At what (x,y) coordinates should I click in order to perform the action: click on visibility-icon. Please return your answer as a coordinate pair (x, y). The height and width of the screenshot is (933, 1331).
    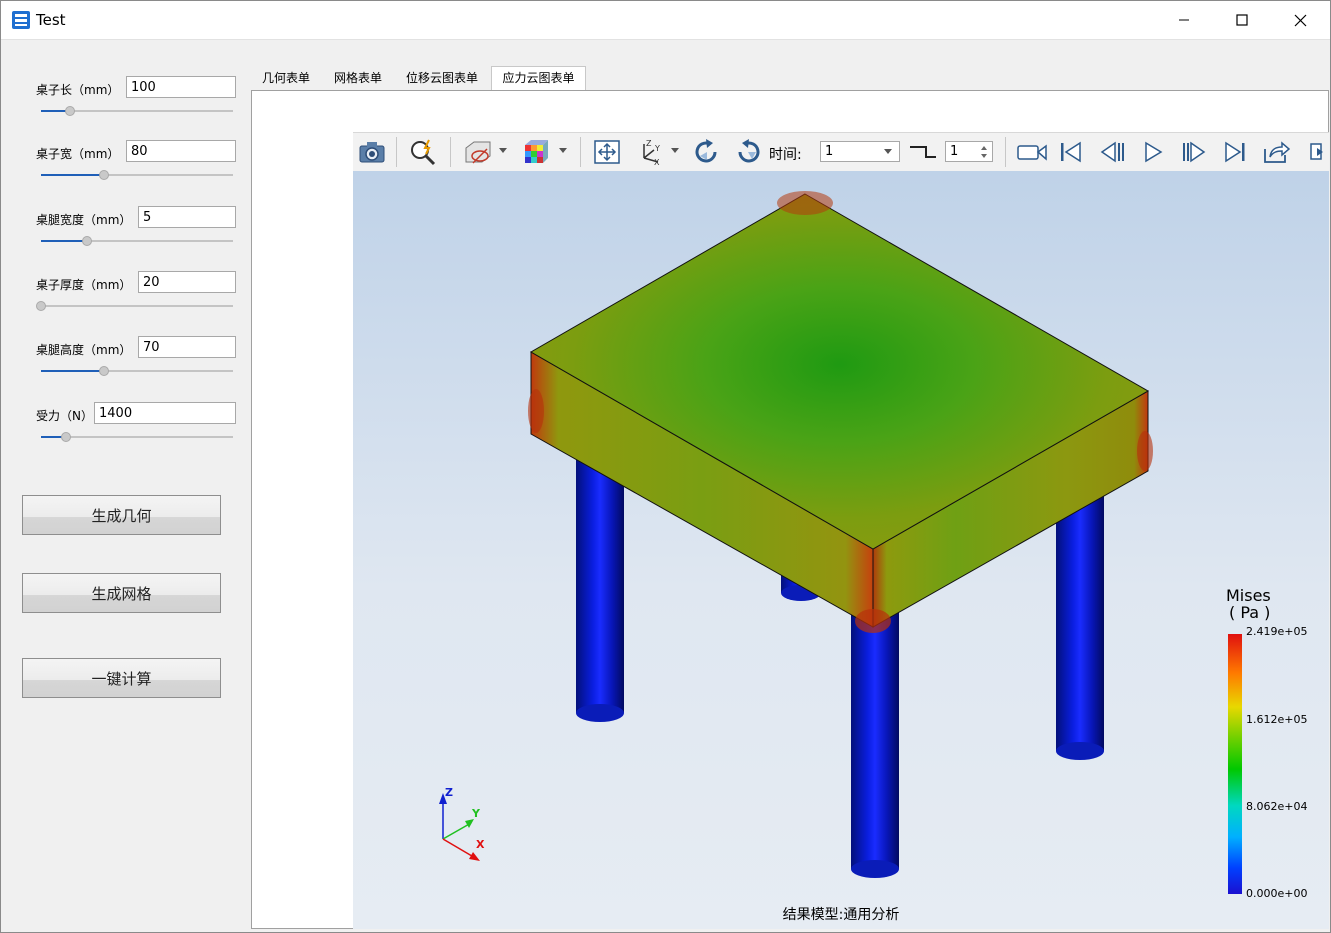
    Looking at the image, I should click on (477, 152).